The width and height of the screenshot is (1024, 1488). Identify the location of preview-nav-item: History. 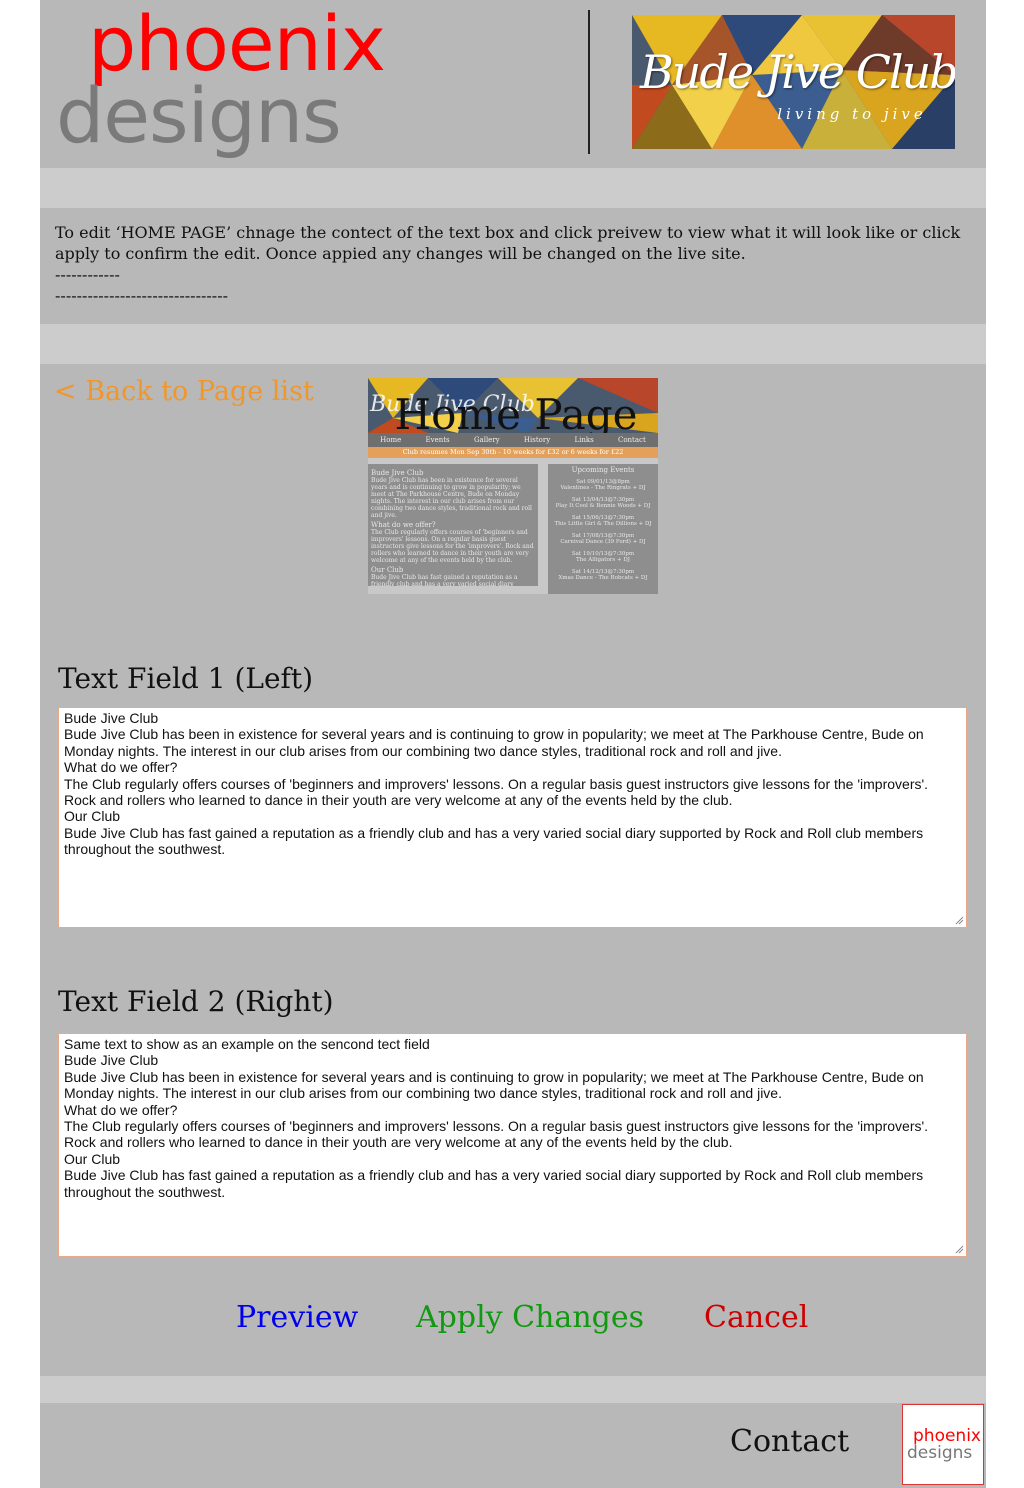
(537, 440).